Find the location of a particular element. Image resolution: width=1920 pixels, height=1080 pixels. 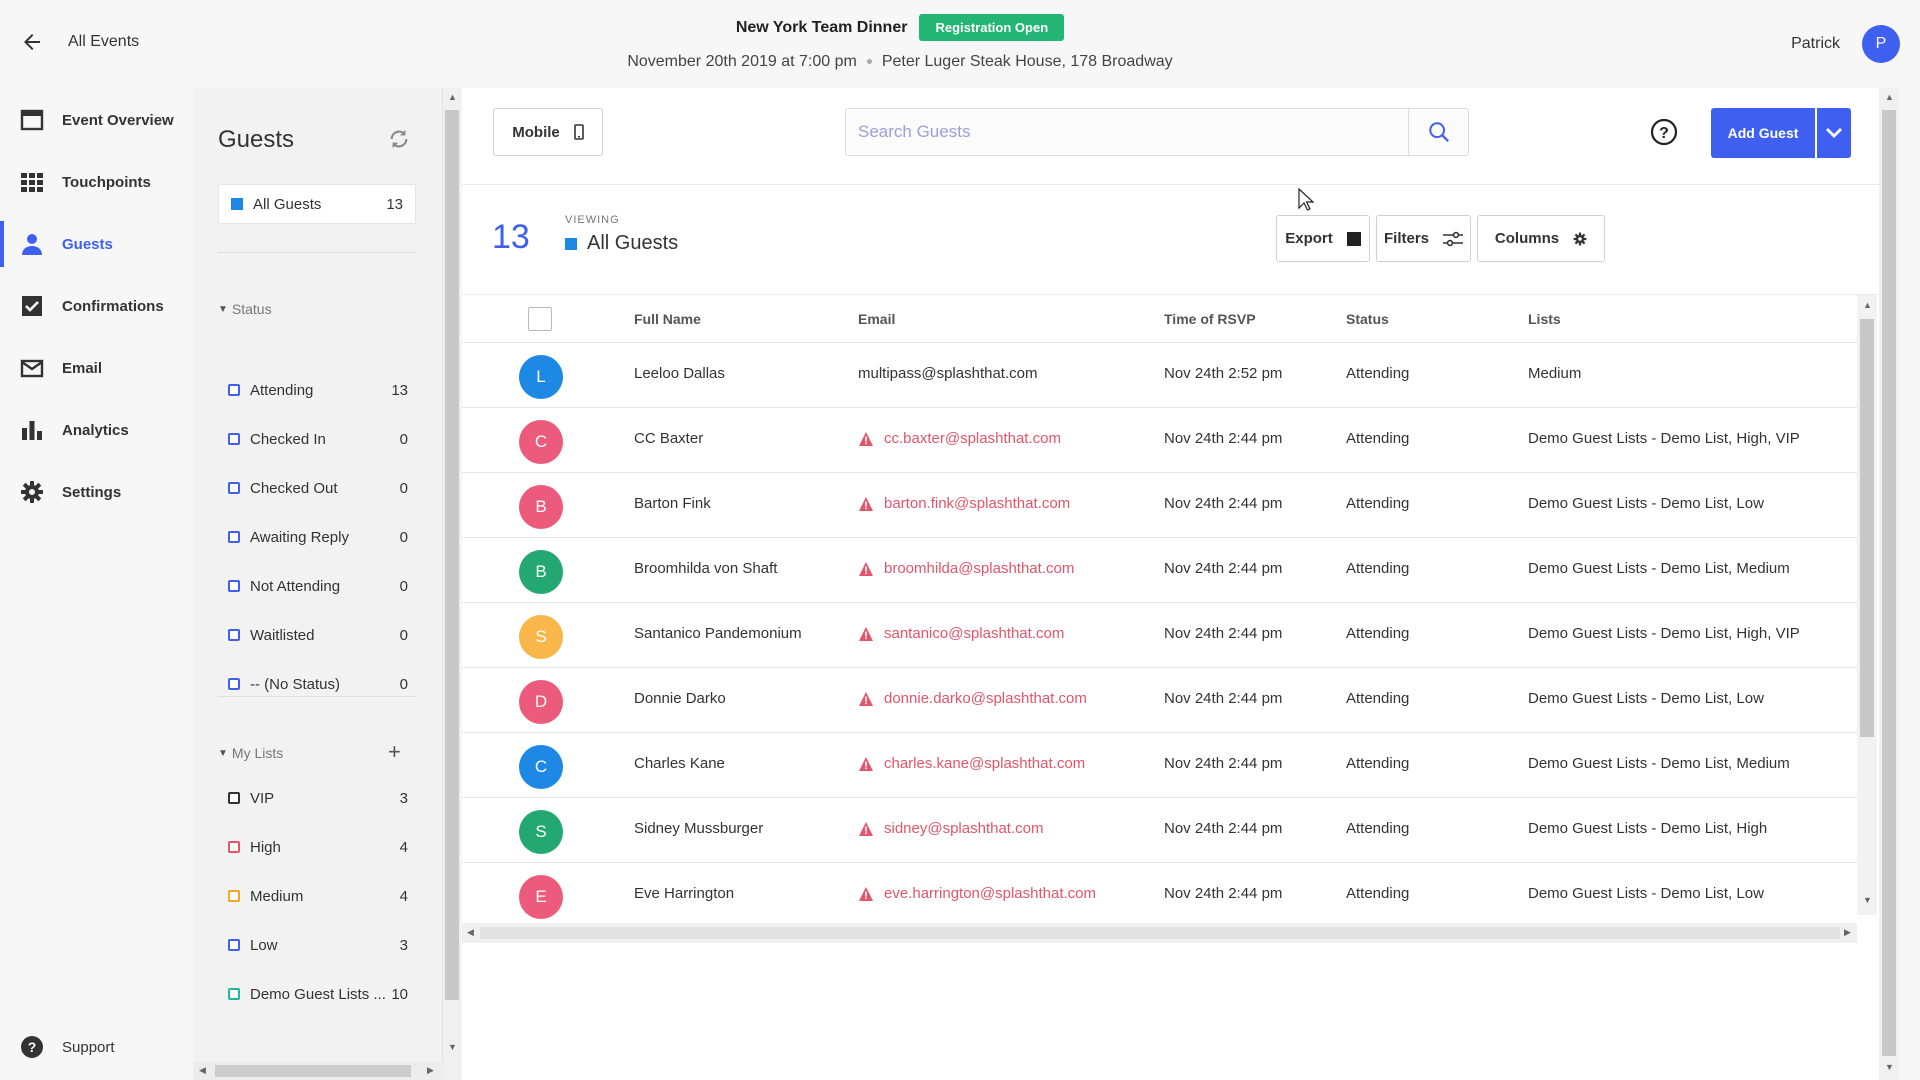

guest-email-cell: broomhilda@splashthat.com is located at coordinates (966, 568).